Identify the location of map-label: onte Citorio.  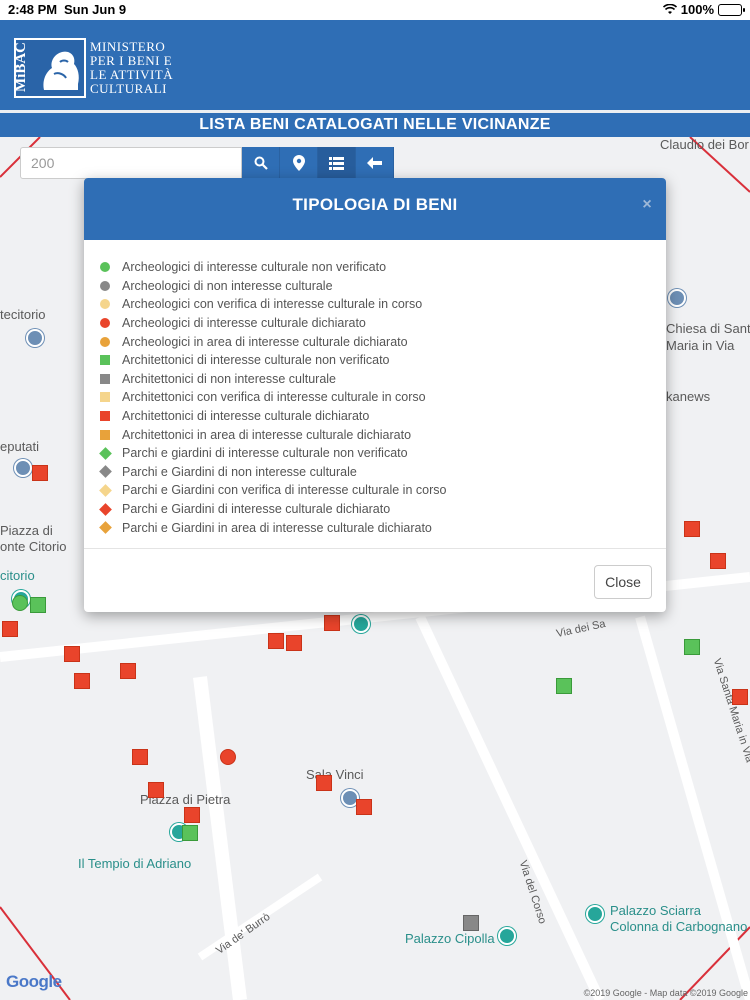
(33, 546).